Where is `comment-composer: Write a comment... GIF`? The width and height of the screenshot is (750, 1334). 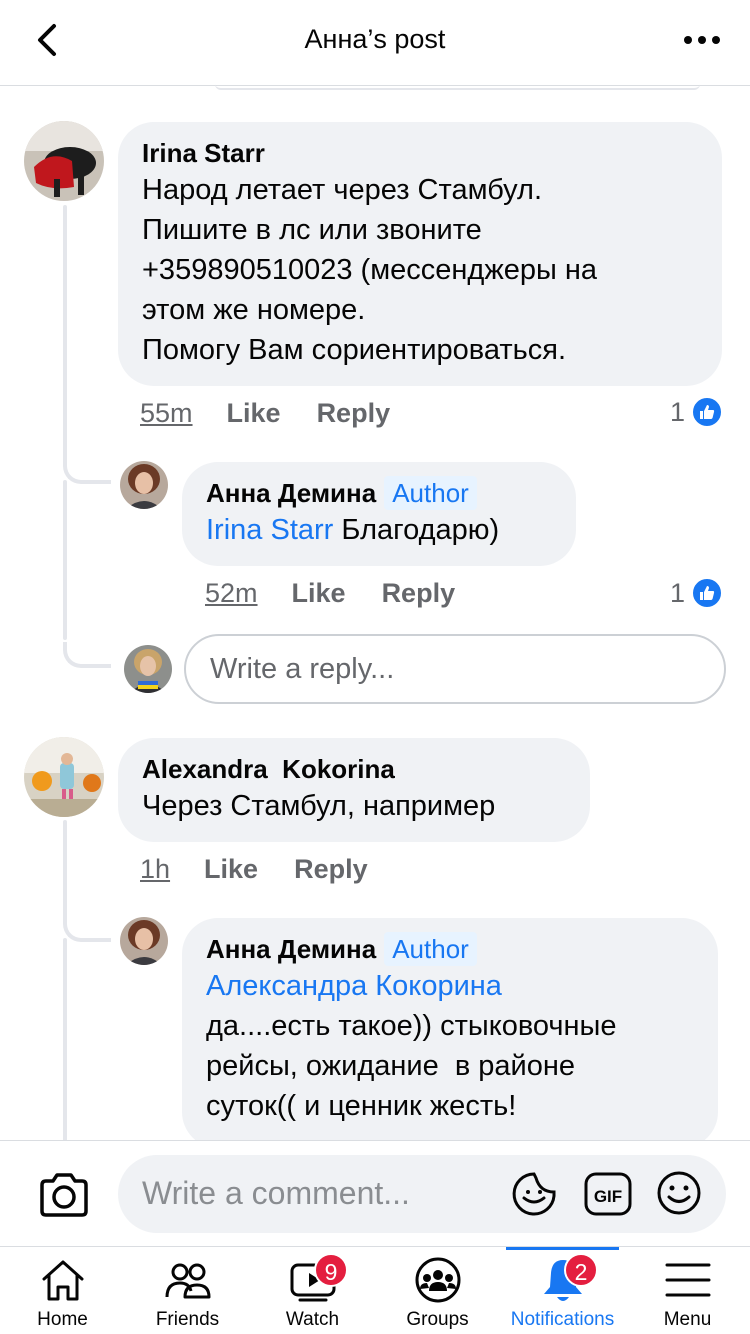 comment-composer: Write a comment... GIF is located at coordinates (375, 1193).